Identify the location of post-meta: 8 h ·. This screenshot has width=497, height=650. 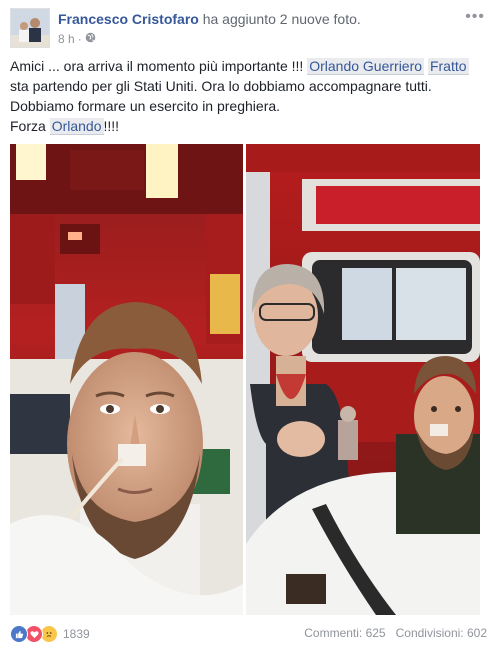
(77, 39).